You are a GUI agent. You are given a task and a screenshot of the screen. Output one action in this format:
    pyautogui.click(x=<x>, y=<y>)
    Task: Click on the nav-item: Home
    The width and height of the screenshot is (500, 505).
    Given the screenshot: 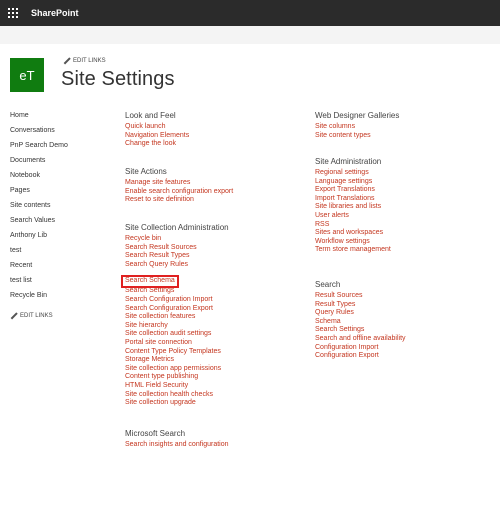 What is the action you would take?
    pyautogui.click(x=39, y=115)
    